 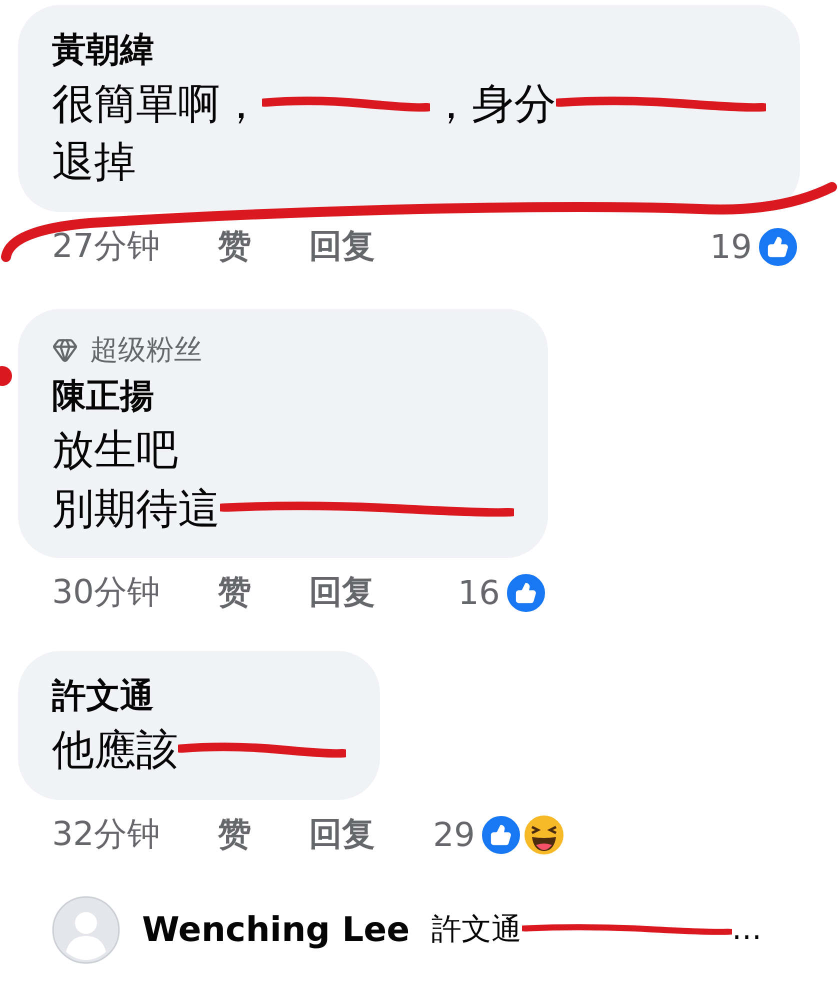 I want to click on comment-text: 許文通, so click(x=477, y=930).